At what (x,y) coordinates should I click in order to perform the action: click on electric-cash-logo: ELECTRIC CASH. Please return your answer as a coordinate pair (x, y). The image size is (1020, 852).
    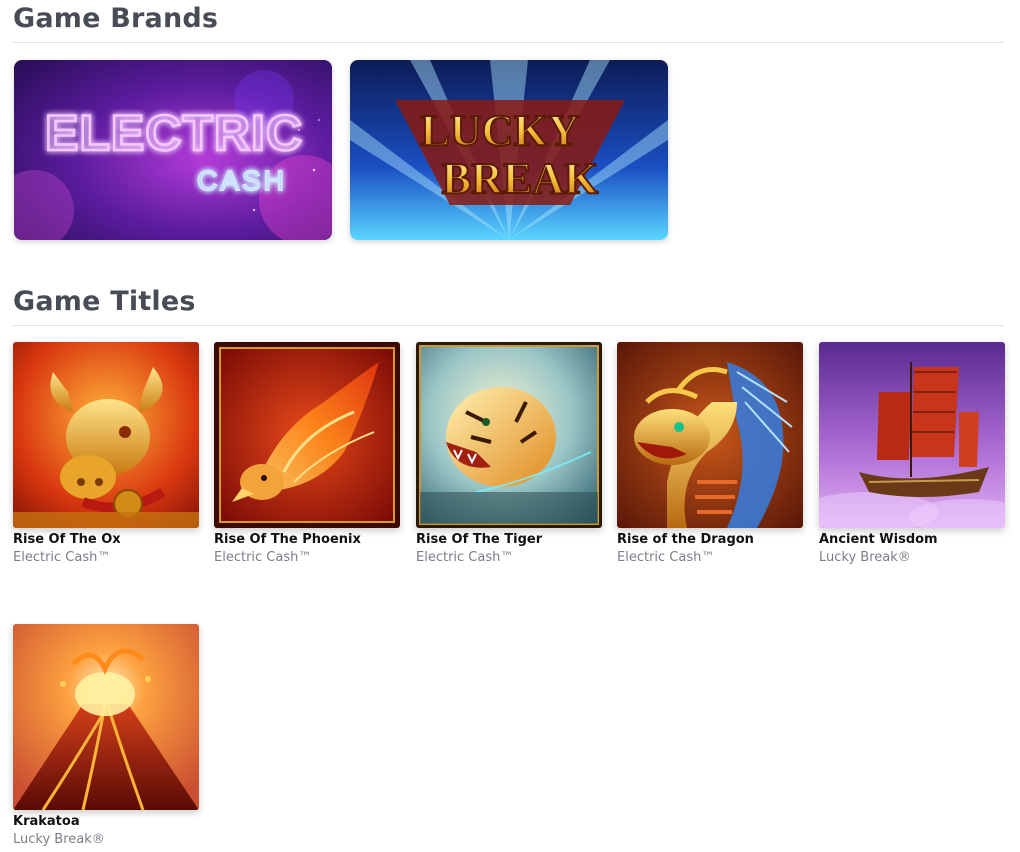
    Looking at the image, I should click on (173, 150).